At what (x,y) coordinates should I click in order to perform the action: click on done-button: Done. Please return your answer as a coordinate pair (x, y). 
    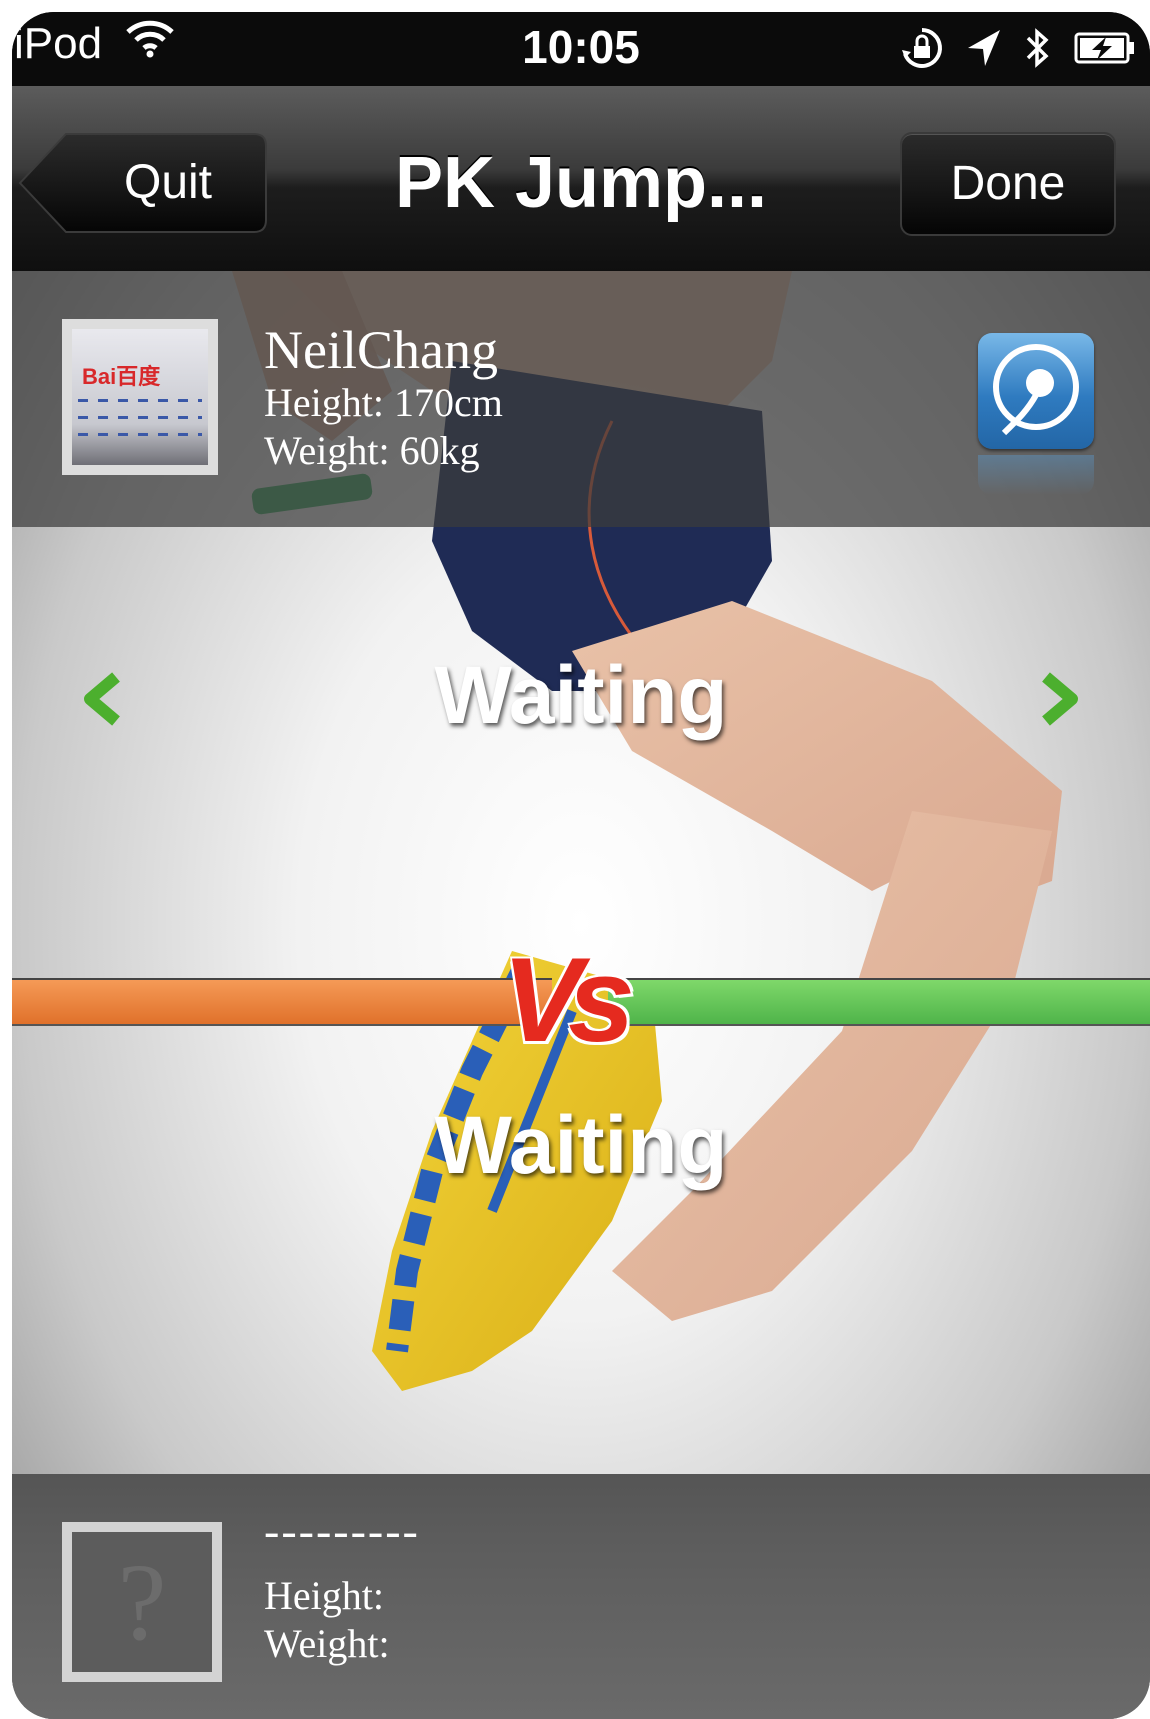
    Looking at the image, I should click on (1008, 184).